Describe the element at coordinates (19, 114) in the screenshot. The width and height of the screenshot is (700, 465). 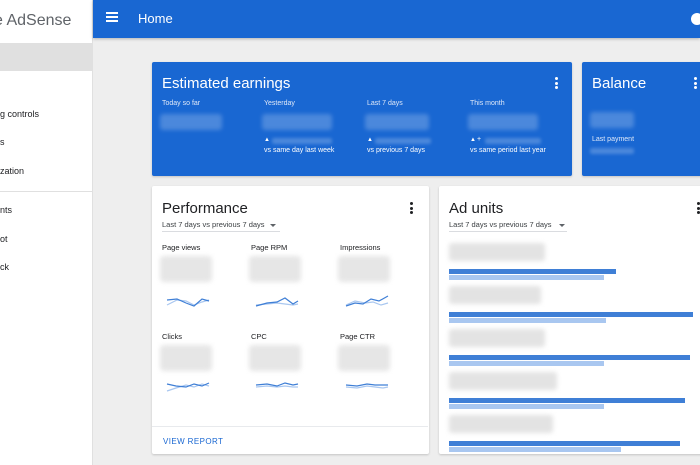
I see `sidebar-item-blocking-controls: g controls` at that location.